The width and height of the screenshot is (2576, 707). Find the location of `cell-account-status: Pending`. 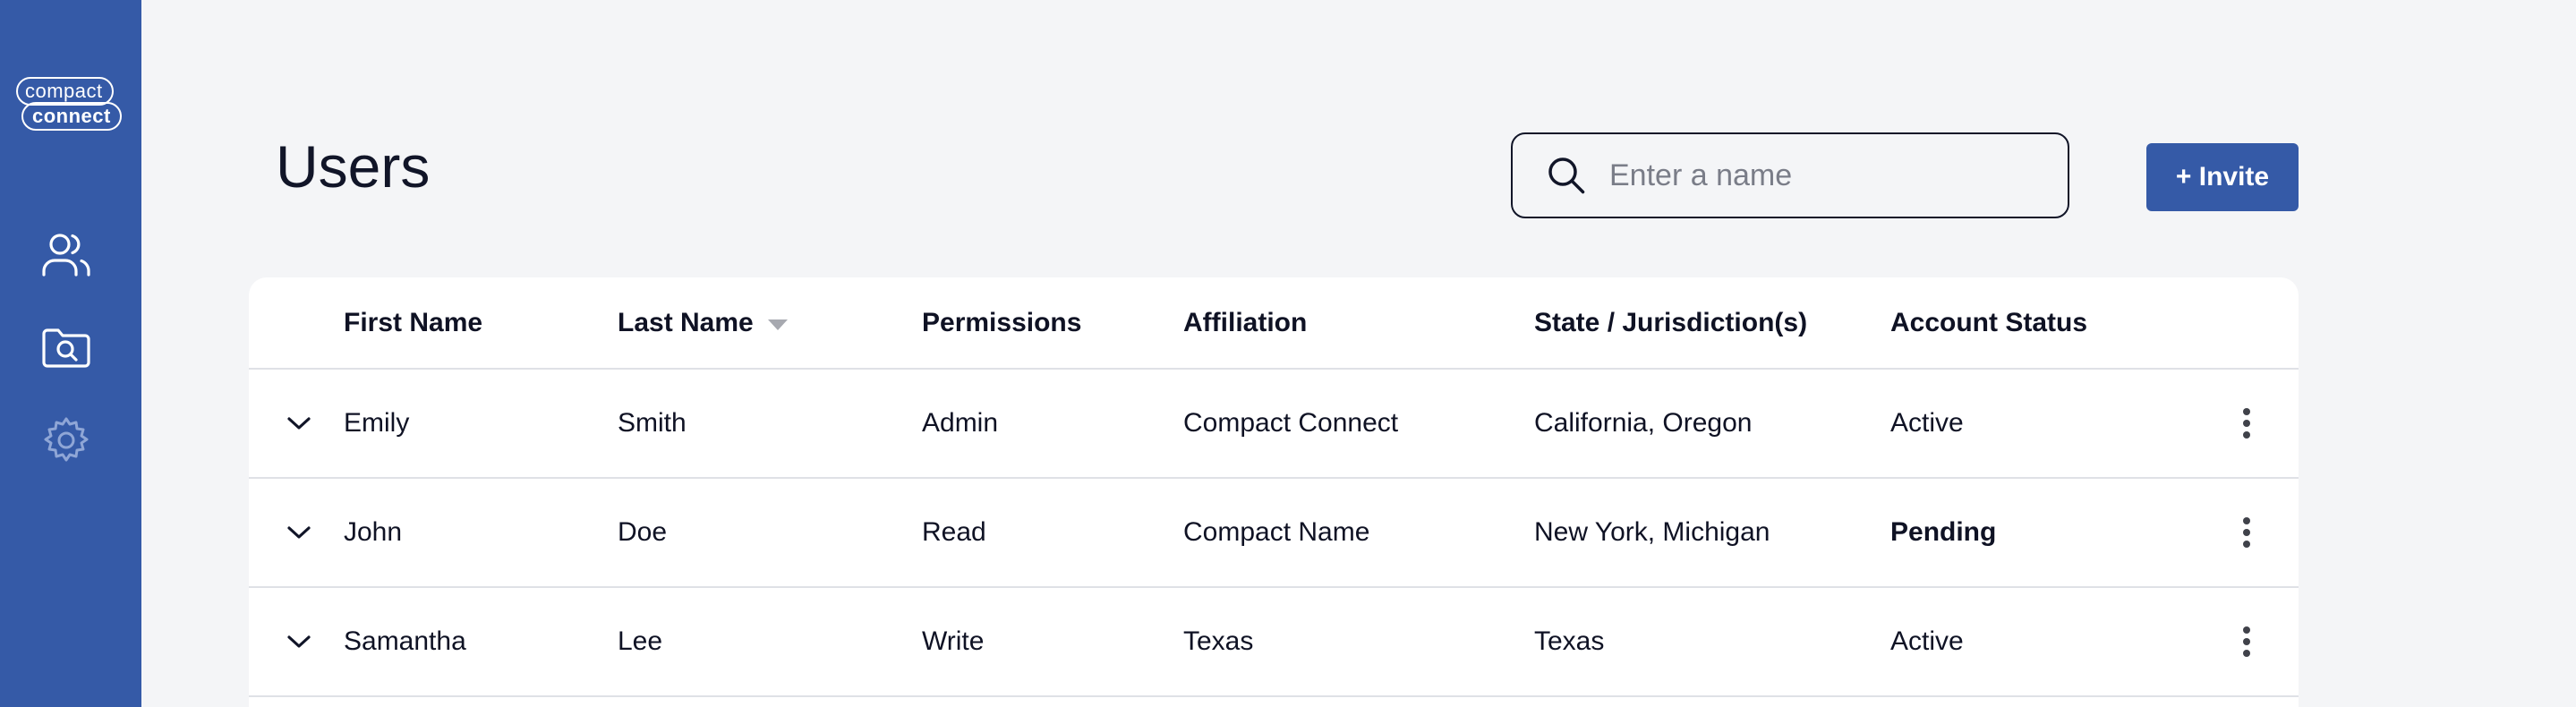

cell-account-status: Pending is located at coordinates (1943, 532).